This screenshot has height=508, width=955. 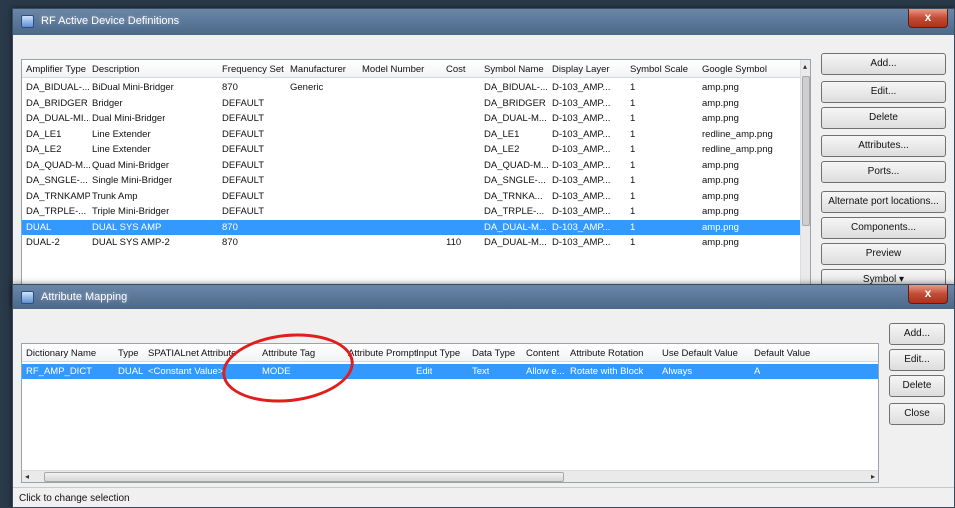 I want to click on column-header: Manufacturer, so click(x=318, y=69).